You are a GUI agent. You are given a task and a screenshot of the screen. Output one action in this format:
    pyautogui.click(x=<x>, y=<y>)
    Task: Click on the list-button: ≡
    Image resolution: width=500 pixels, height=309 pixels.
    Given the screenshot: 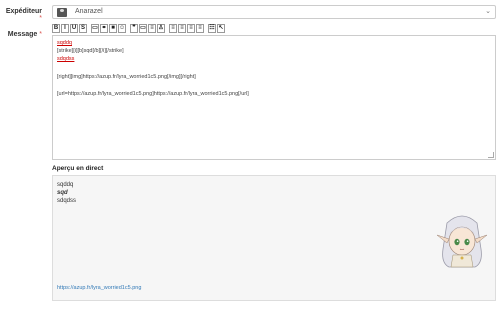 What is the action you would take?
    pyautogui.click(x=152, y=28)
    